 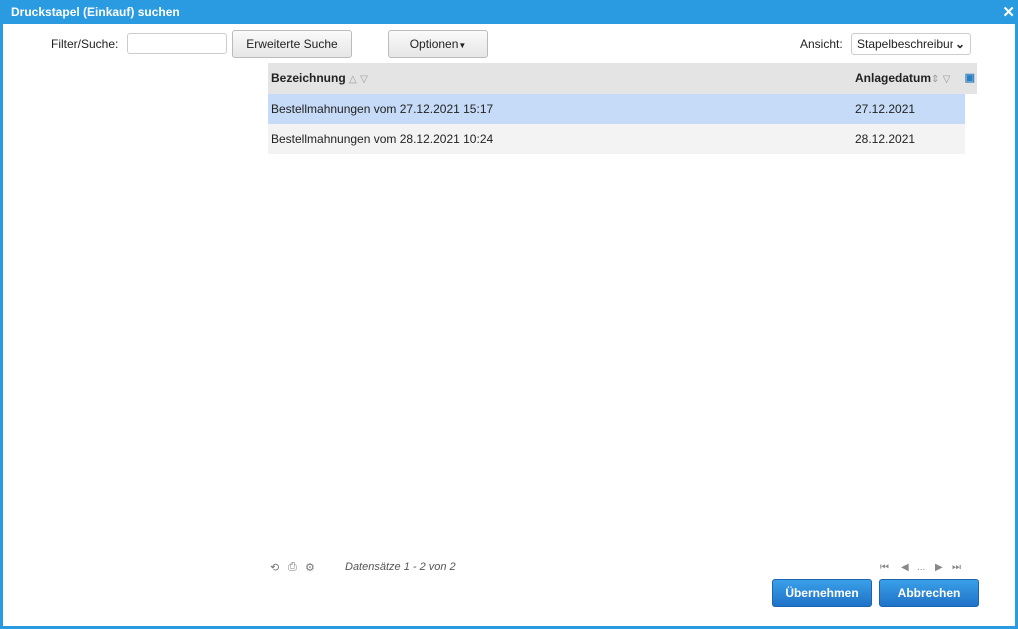 What do you see at coordinates (956, 567) in the screenshot?
I see `last-page-icon: ⏭` at bounding box center [956, 567].